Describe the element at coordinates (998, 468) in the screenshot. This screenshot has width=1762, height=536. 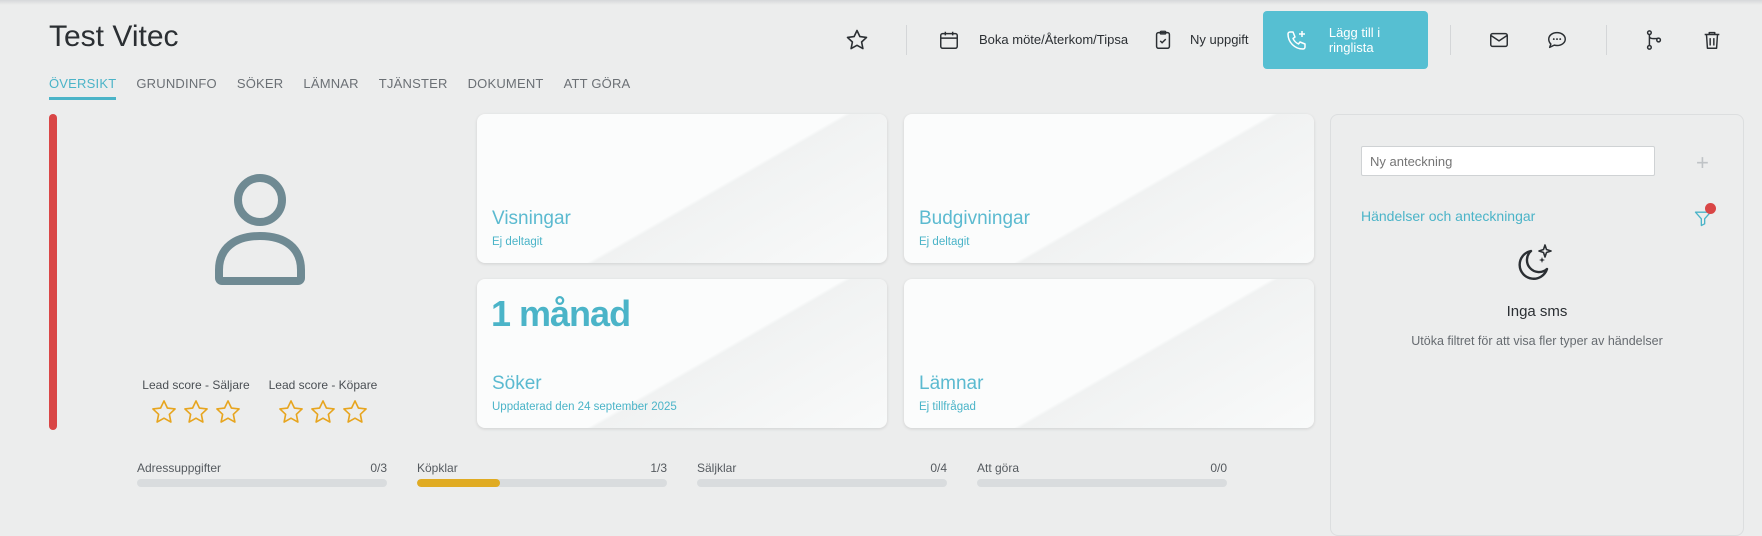
I see `progress-label: Att göra` at that location.